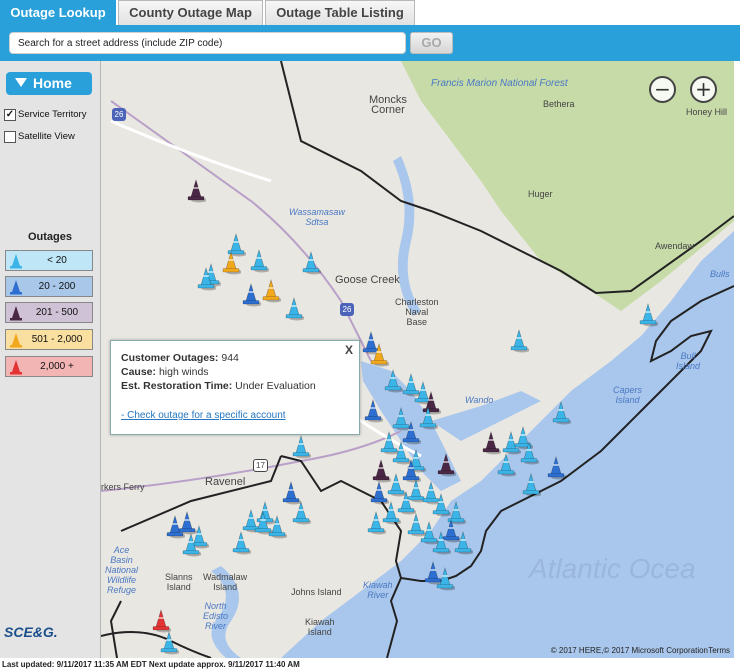  I want to click on map-label-ravenel: Ravenel, so click(225, 482).